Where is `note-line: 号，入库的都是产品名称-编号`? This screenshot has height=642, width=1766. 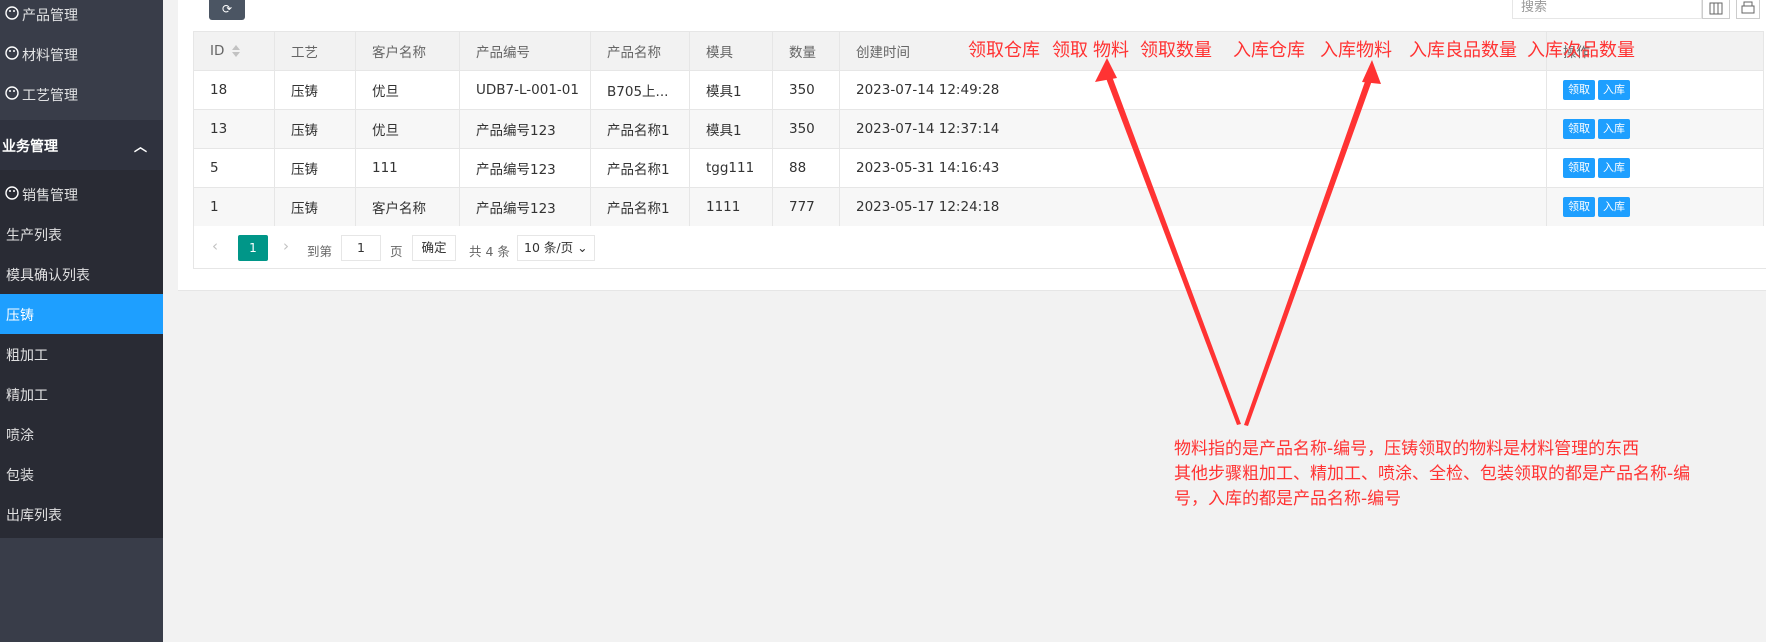
note-line: 号，入库的都是产品名称-编号 is located at coordinates (1288, 499).